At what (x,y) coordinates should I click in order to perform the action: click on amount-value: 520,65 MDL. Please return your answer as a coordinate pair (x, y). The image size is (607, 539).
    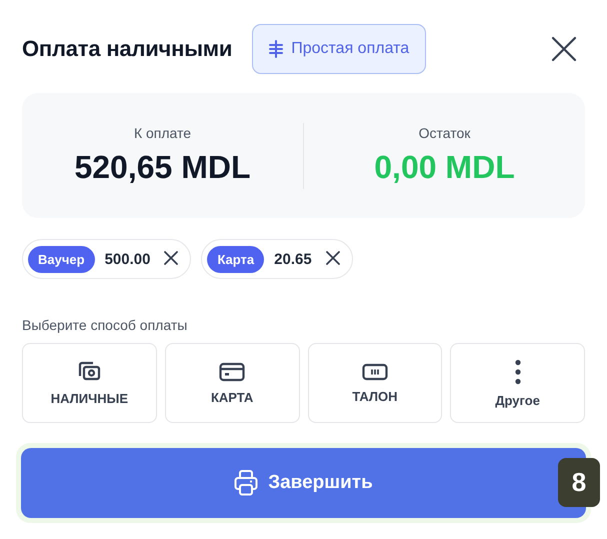
    Looking at the image, I should click on (162, 167).